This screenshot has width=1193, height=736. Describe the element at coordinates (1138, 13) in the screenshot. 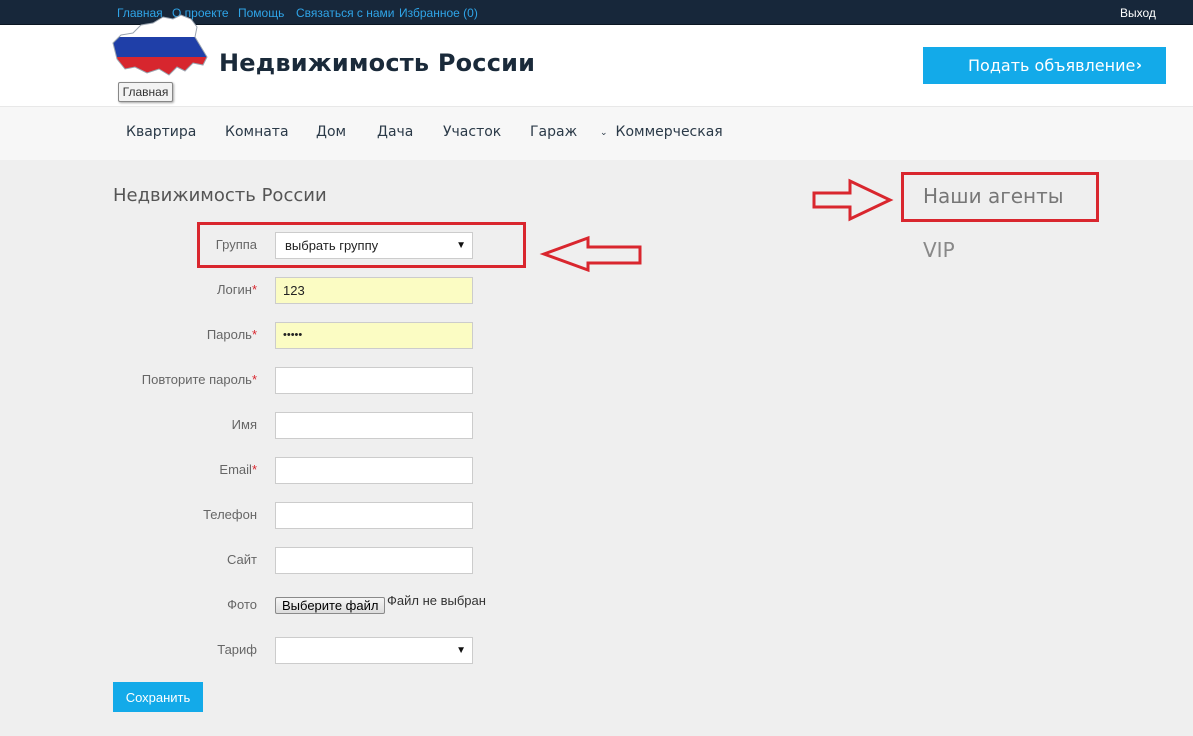

I see `logout-link: Выход` at that location.